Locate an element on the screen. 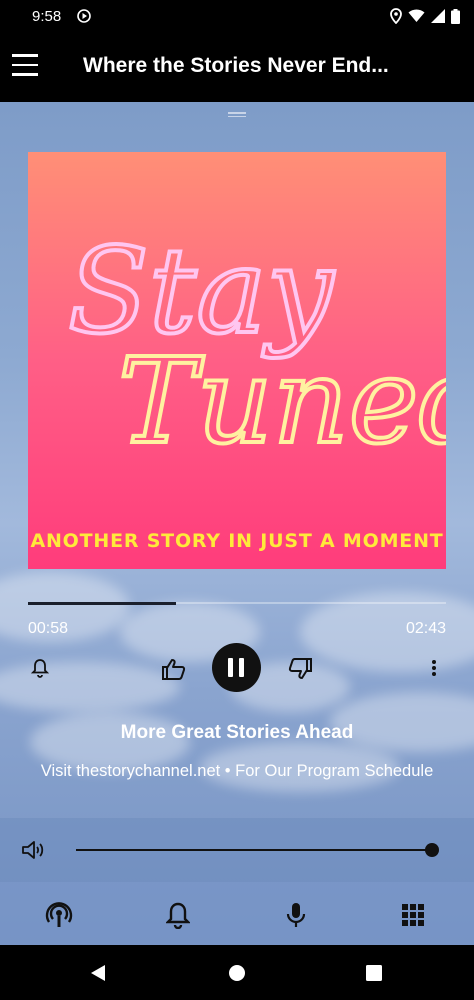 The width and height of the screenshot is (474, 1000). back-icon is located at coordinates (98, 973).